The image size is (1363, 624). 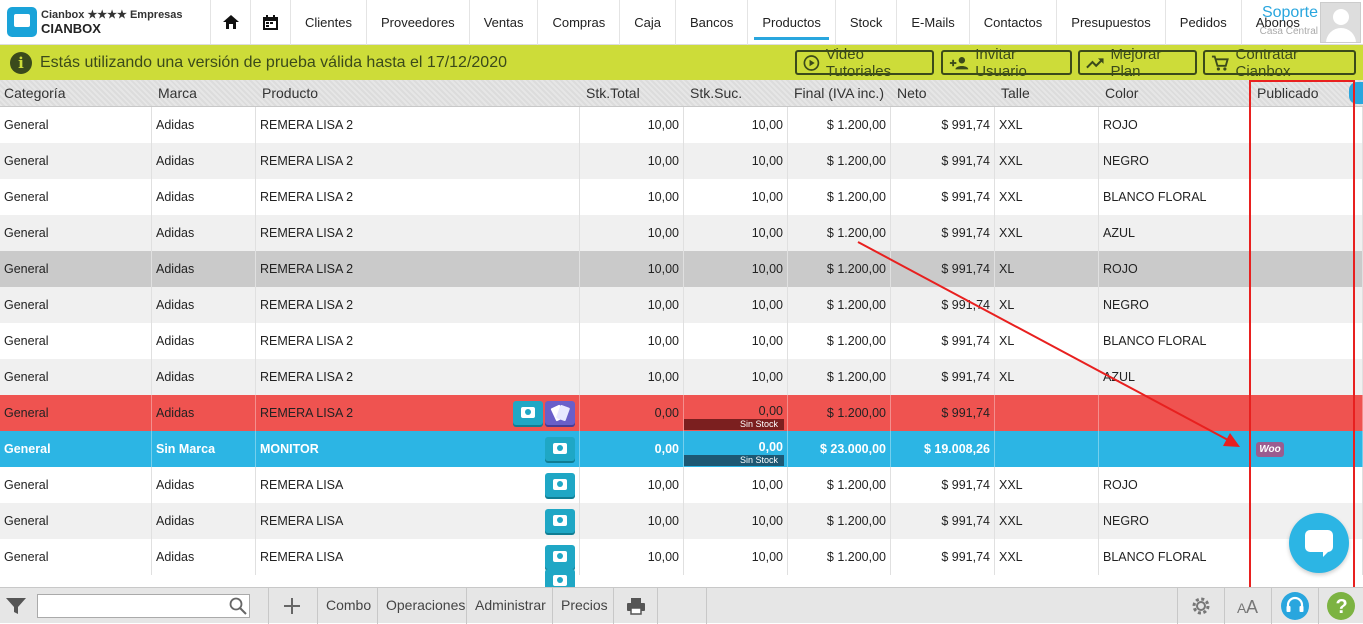 I want to click on contract-cianbox-button: Contratar Cianbox, so click(x=1279, y=63).